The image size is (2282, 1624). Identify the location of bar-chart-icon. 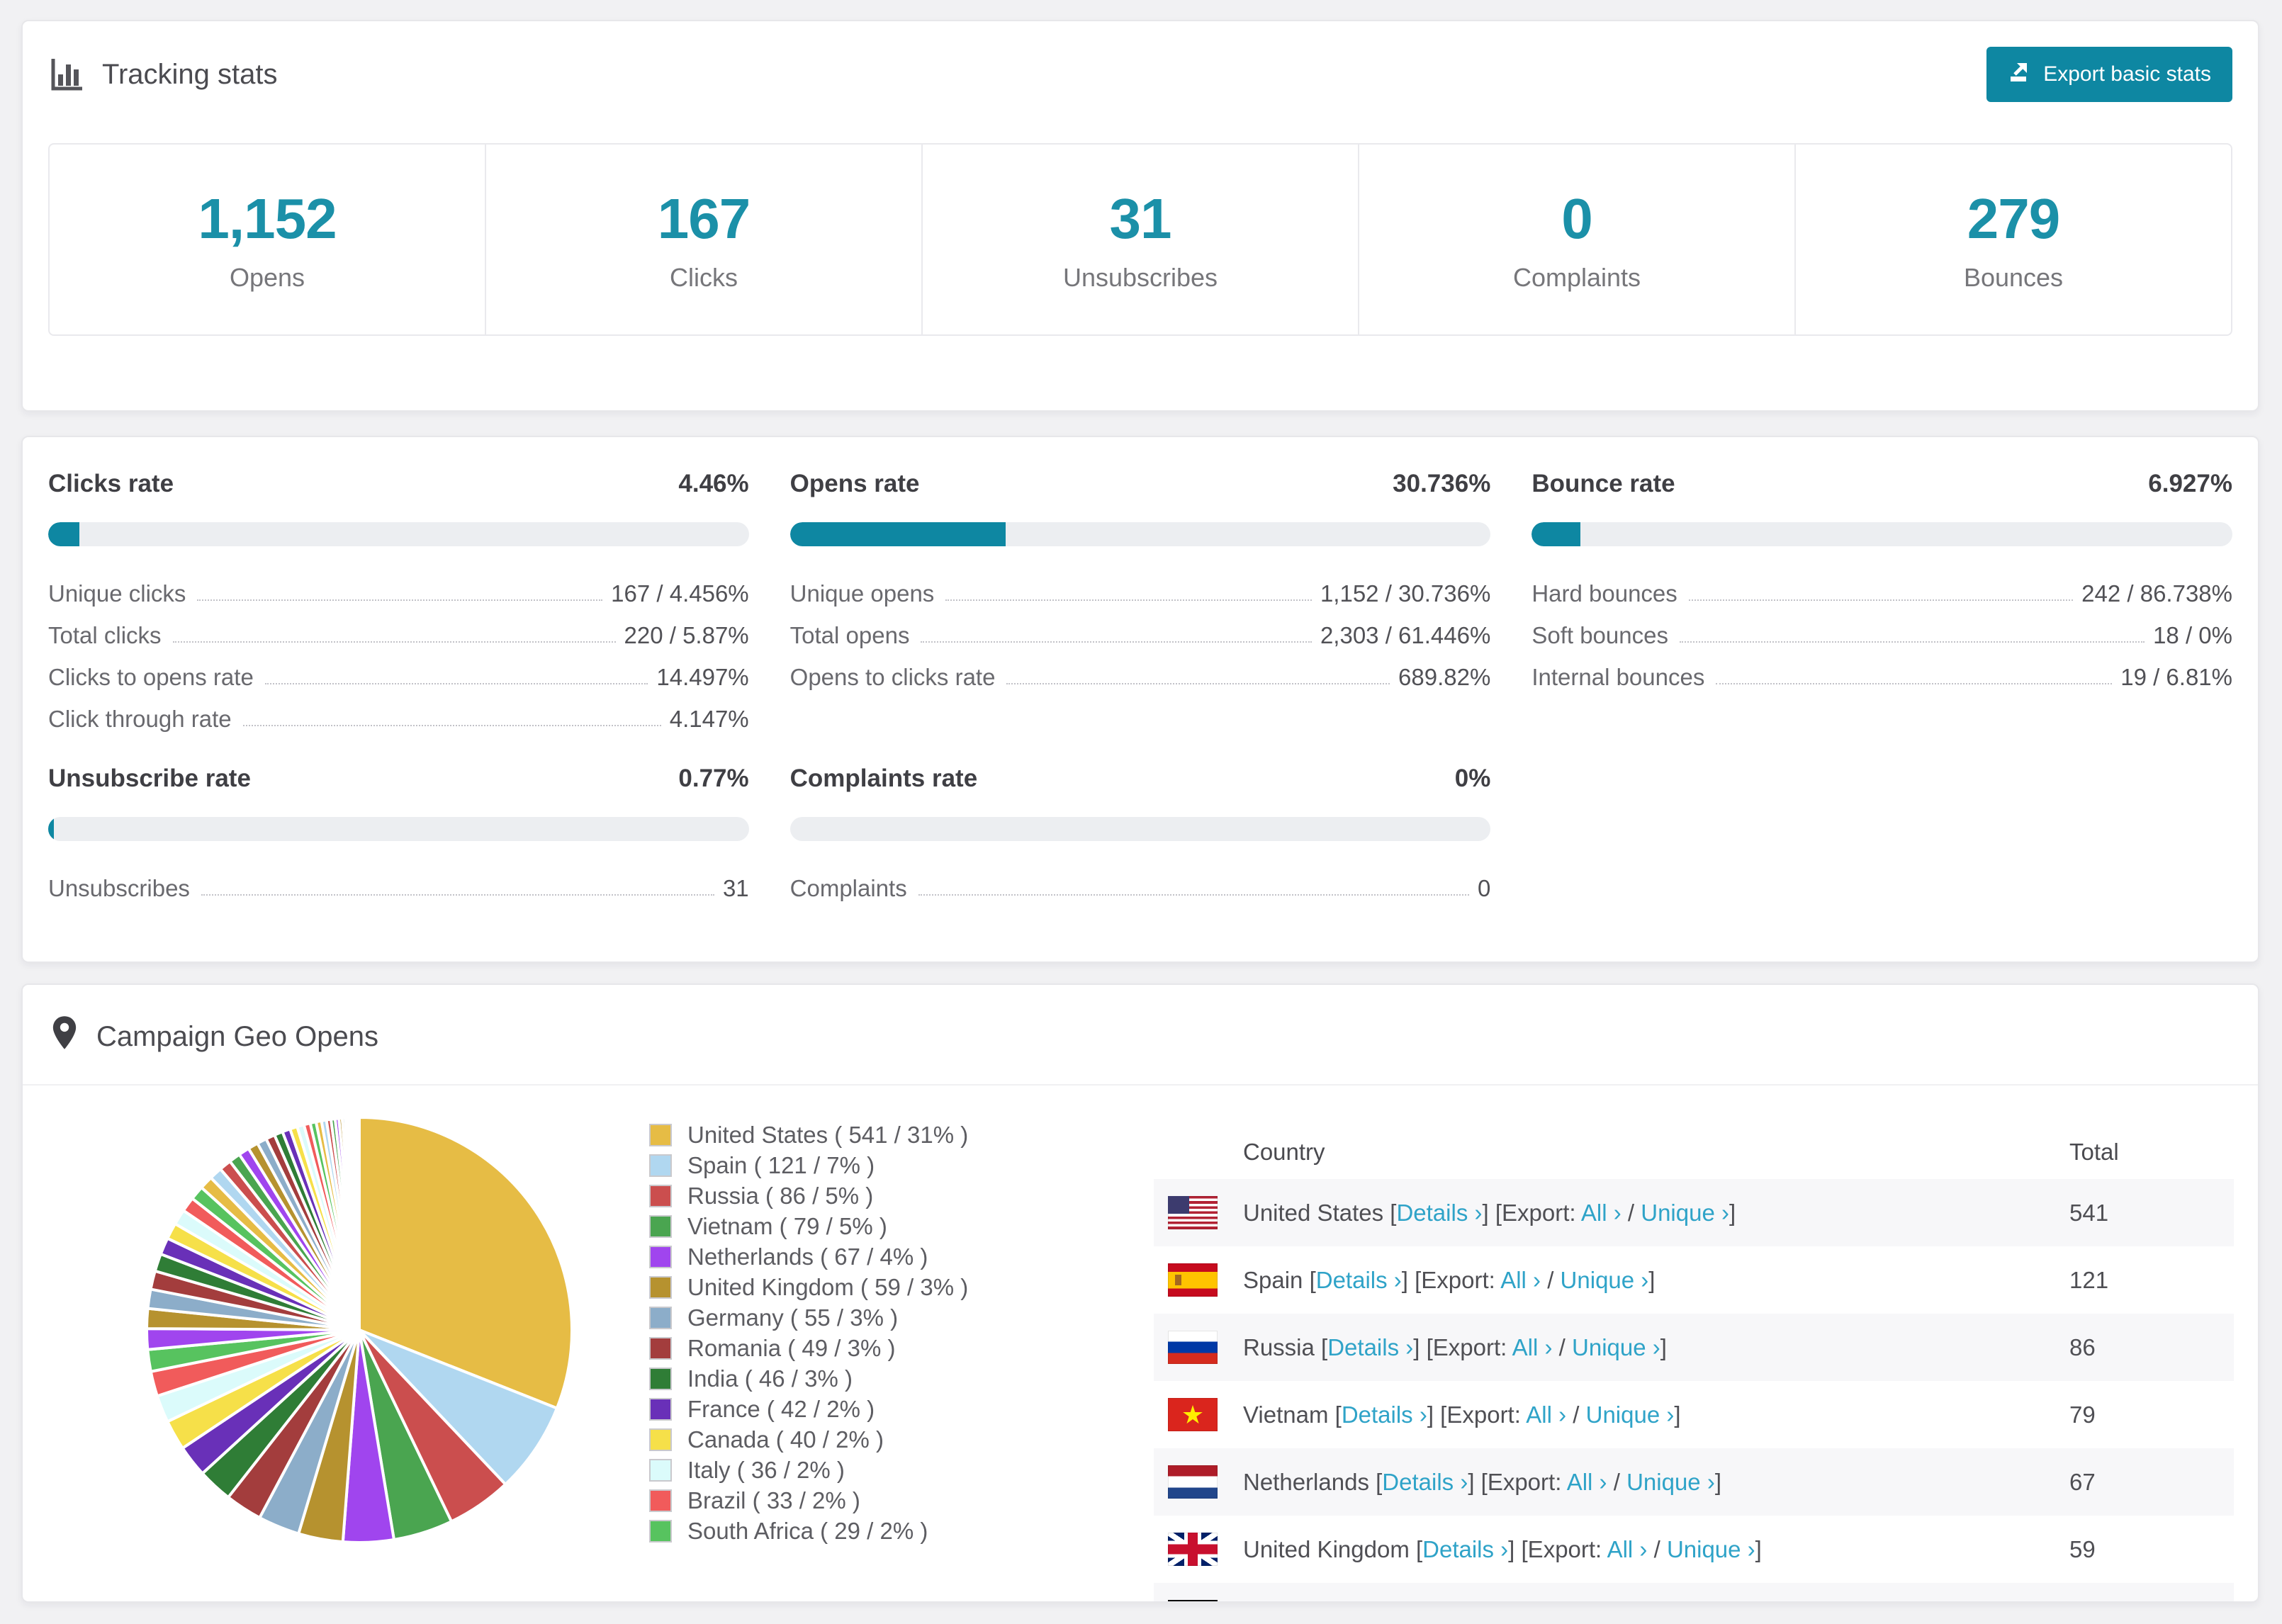
(66, 74).